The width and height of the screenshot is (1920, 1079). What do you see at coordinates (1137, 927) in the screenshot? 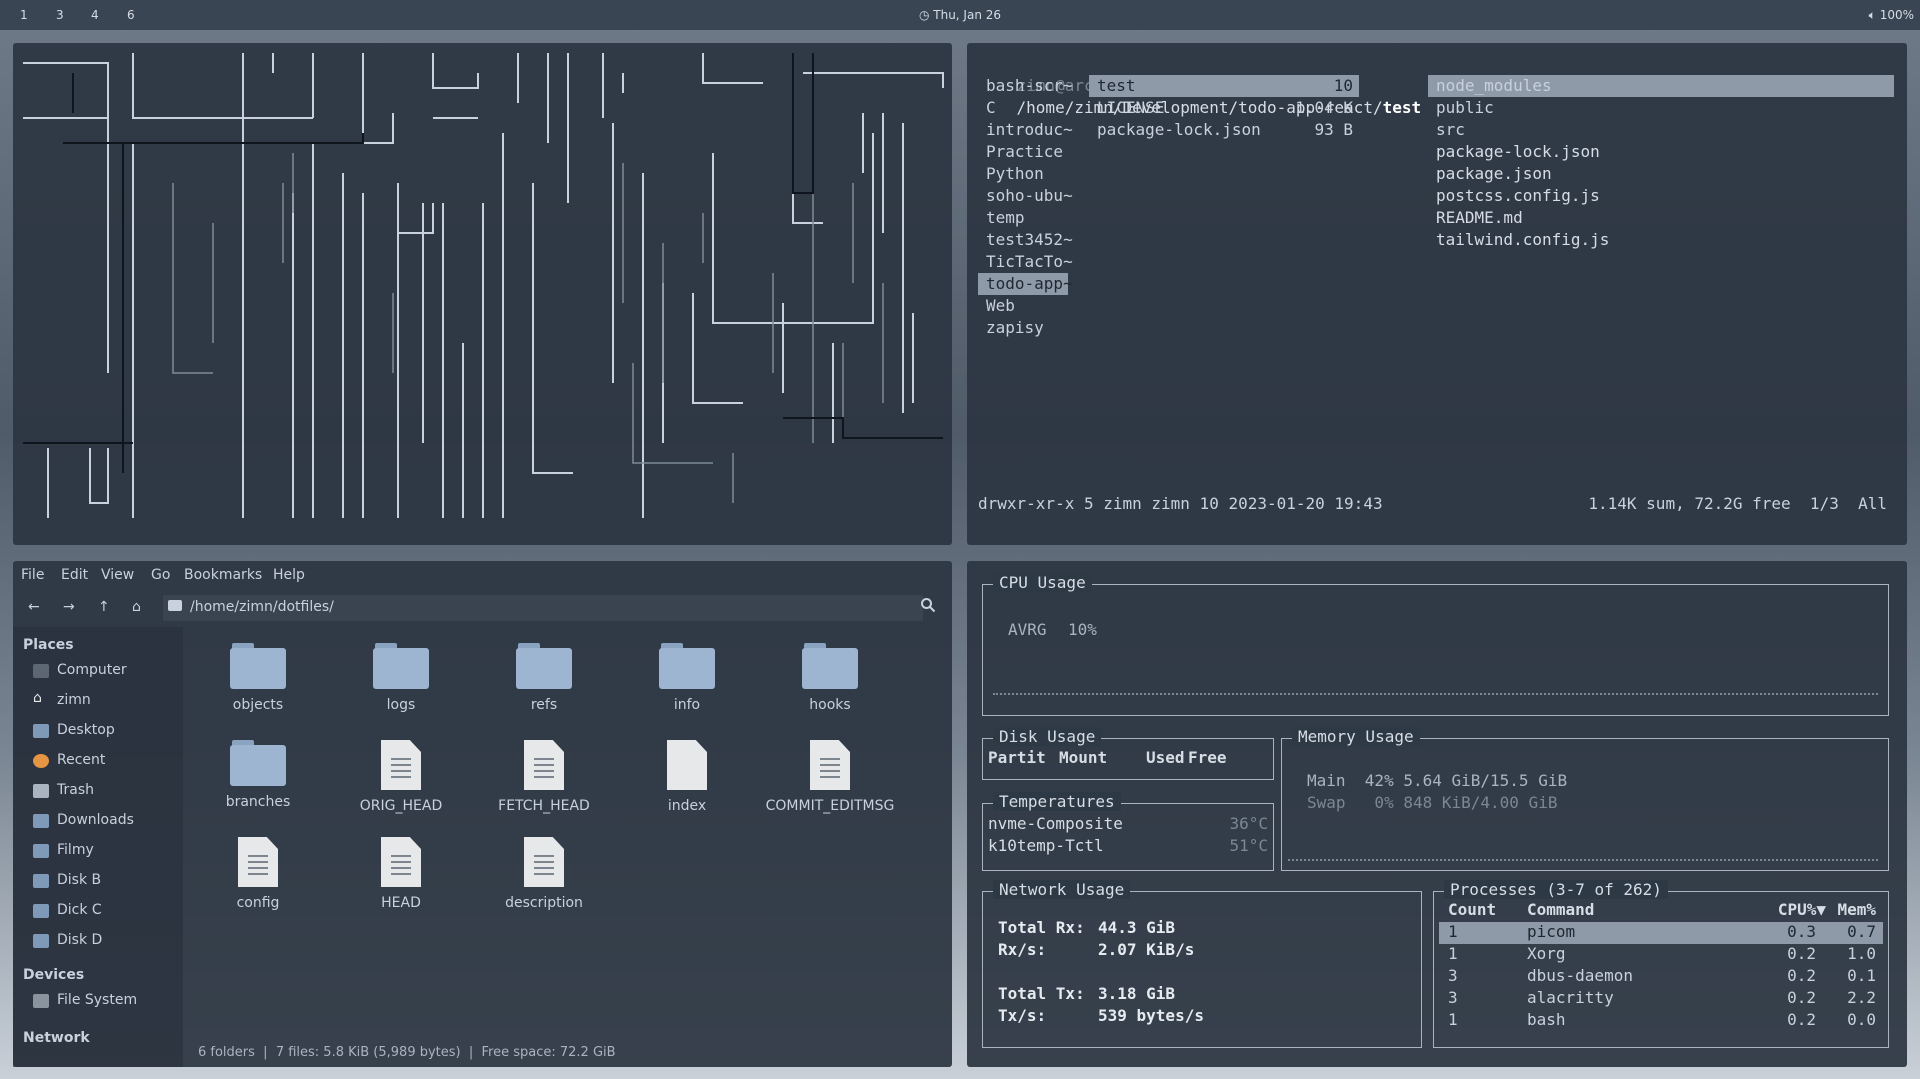
I see `net-value: 44.3 GiB` at bounding box center [1137, 927].